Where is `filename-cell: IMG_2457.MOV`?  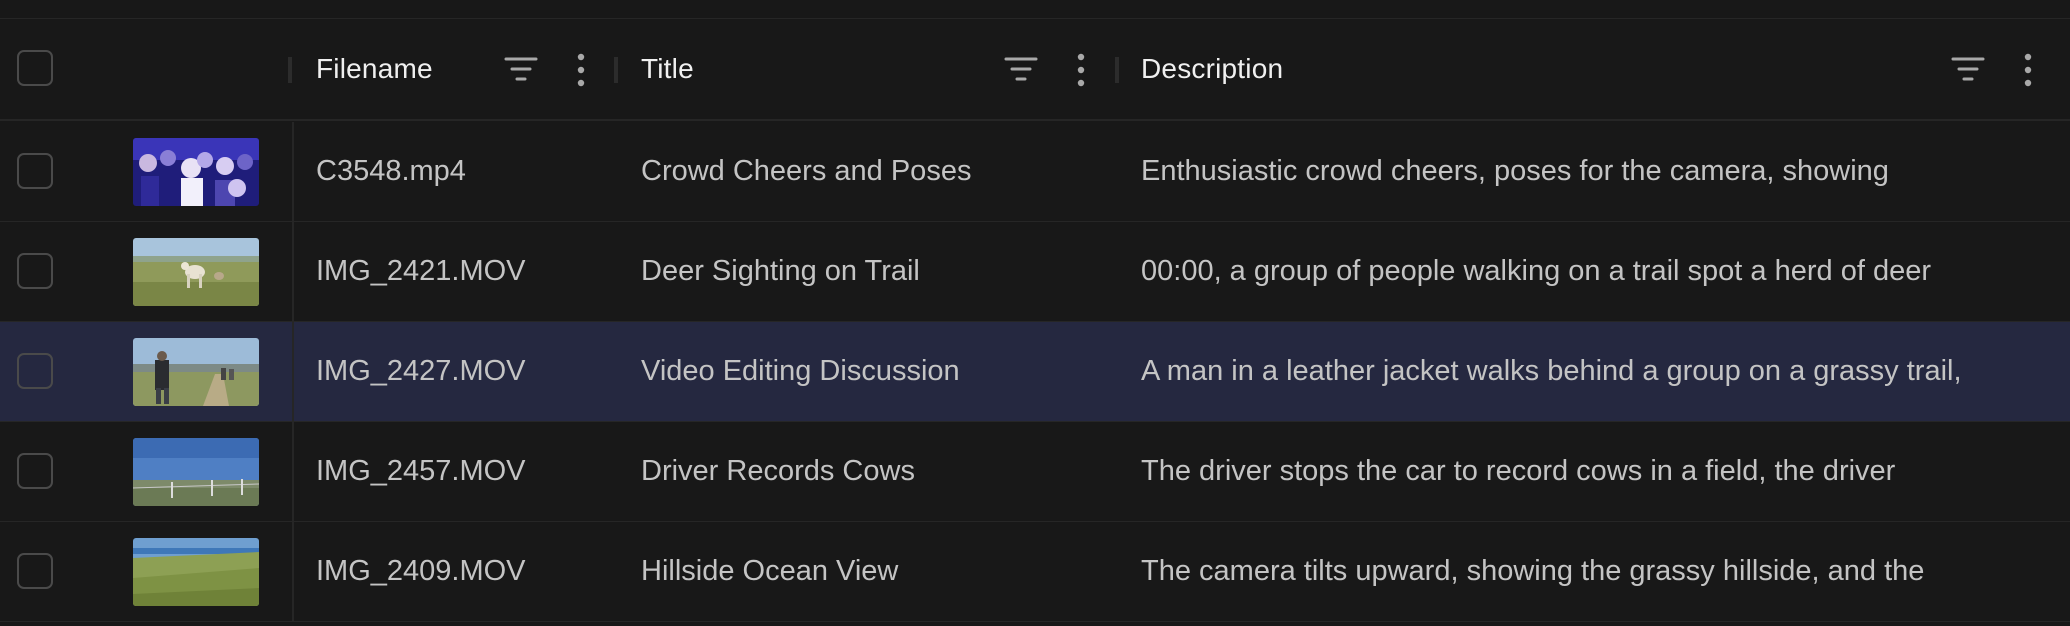 filename-cell: IMG_2457.MOV is located at coordinates (421, 471).